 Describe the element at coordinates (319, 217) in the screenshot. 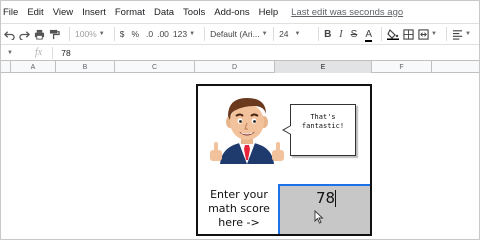

I see `mouse-pointer-icon` at that location.